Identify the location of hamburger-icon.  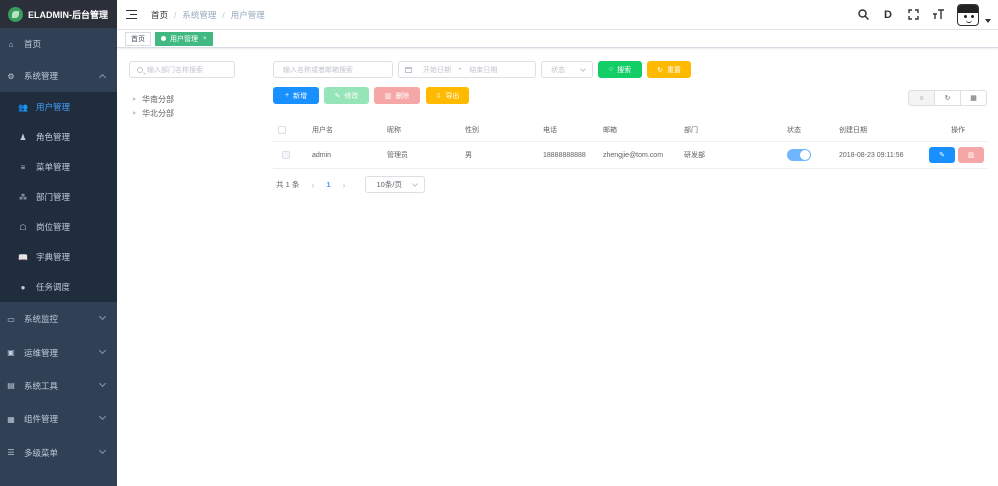
(131, 14).